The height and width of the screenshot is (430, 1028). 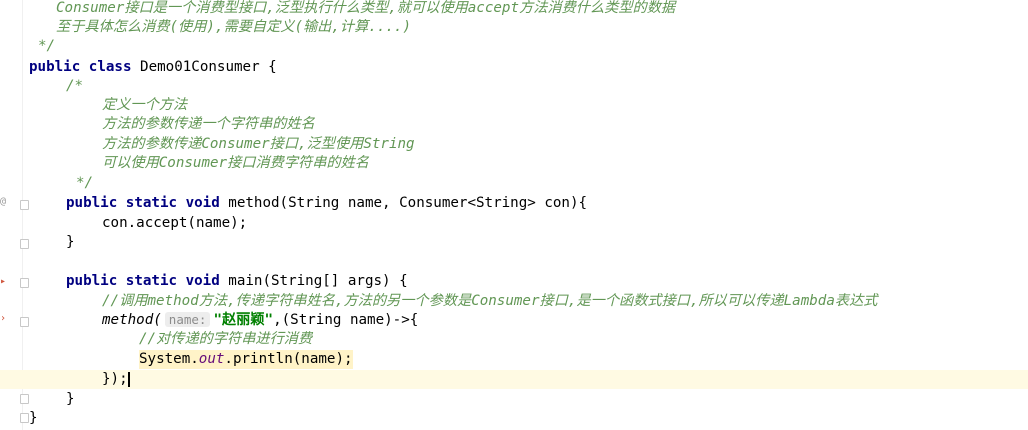 I want to click on comment-text: /*, so click(x=75, y=86).